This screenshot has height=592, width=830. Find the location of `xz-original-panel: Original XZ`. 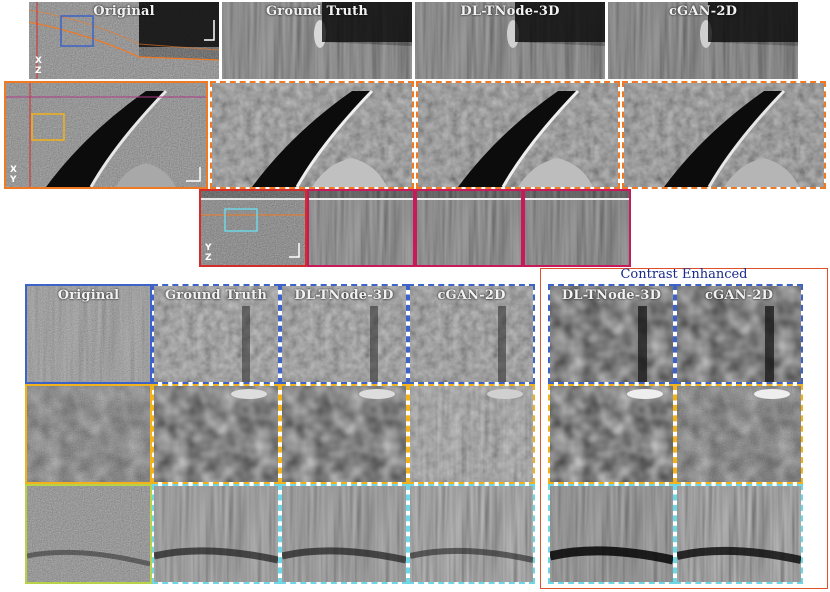

xz-original-panel: Original XZ is located at coordinates (124, 40).